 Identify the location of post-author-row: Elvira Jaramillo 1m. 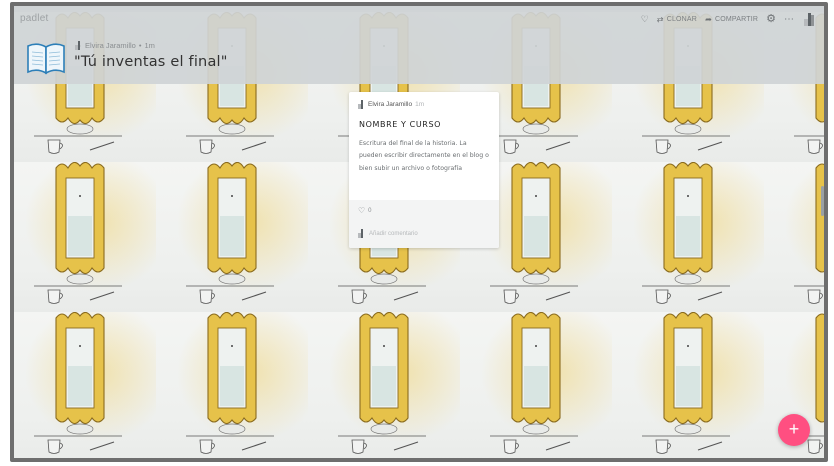
(390, 104).